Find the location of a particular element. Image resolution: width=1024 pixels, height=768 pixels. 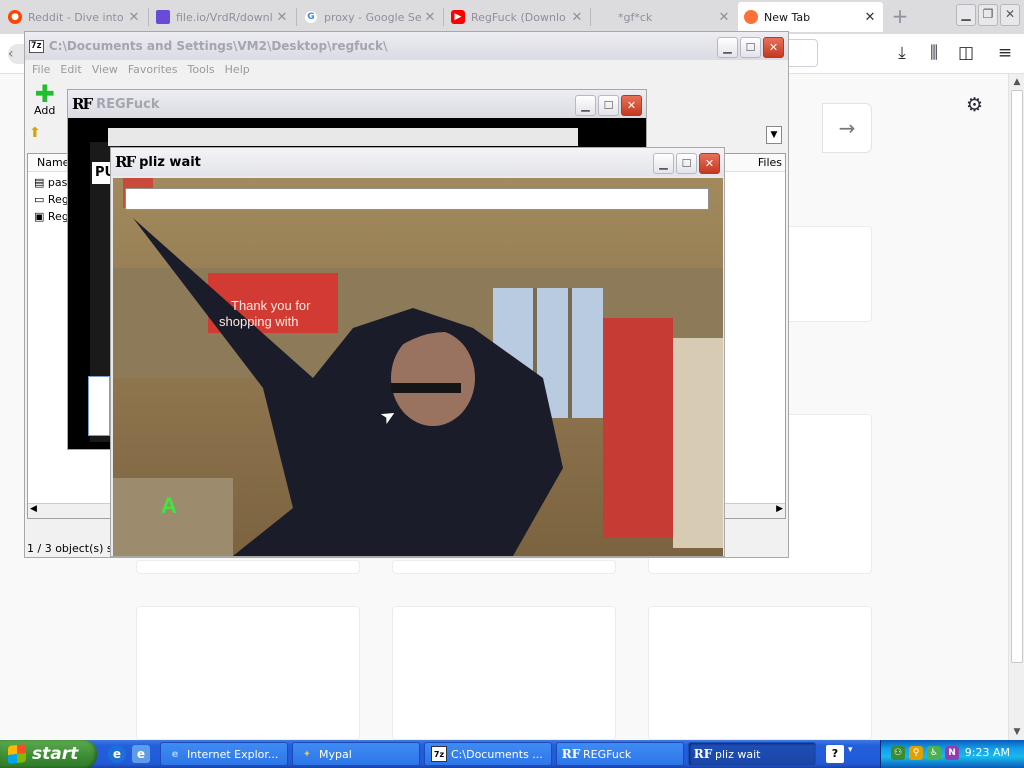

window-titlebar: RF pliz wait ▁ ☐ ✕ is located at coordinates (417, 162).